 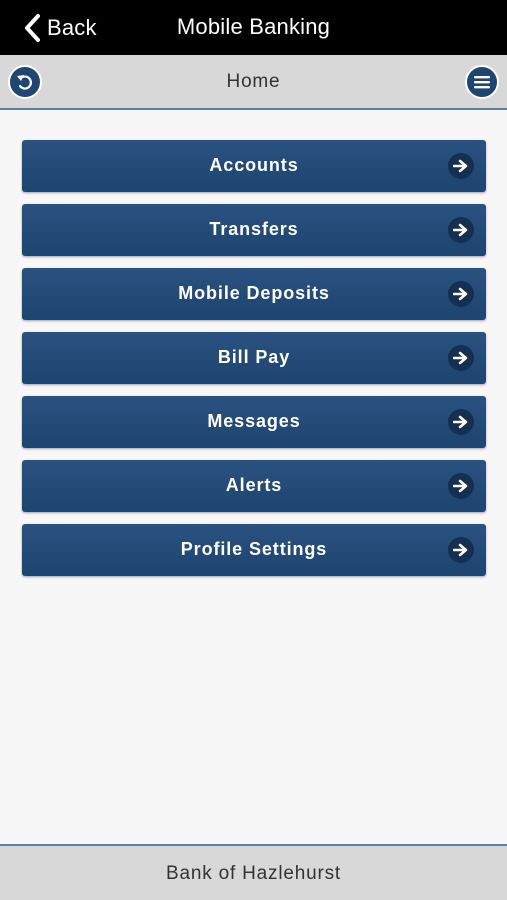 I want to click on app-title: Mobile Banking, so click(x=253, y=26).